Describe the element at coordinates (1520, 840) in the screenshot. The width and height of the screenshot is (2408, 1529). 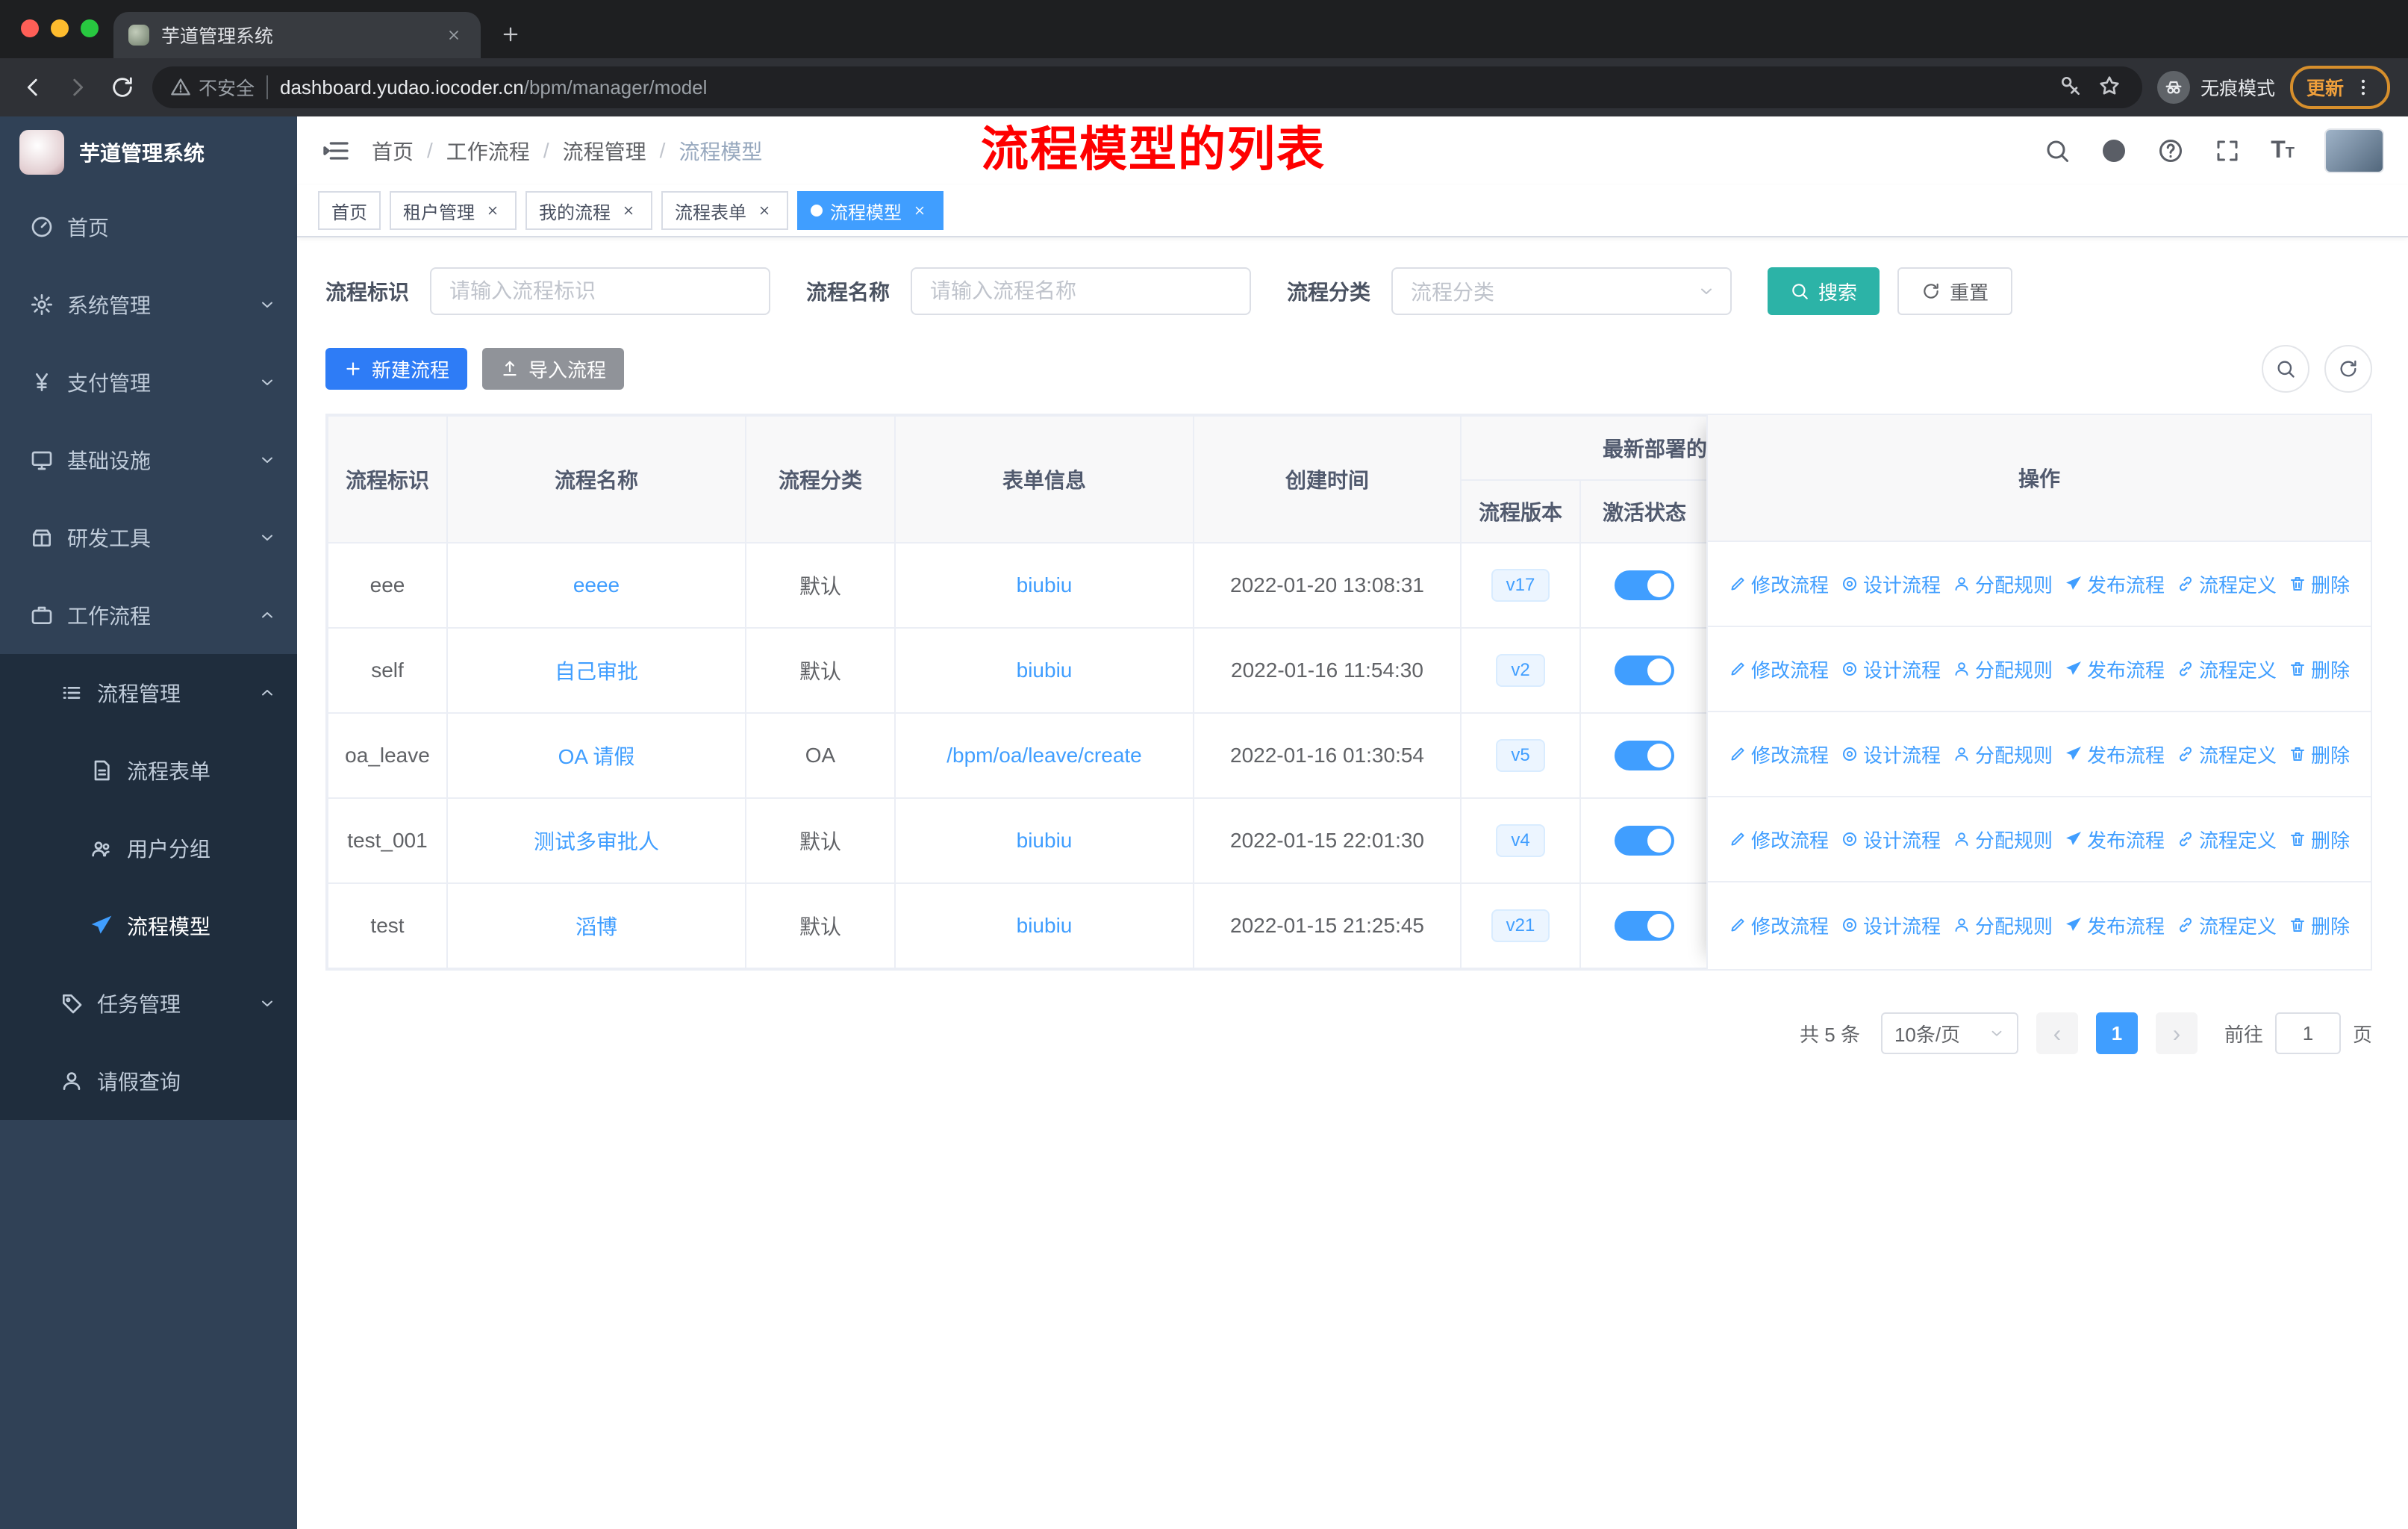
I see `version-badge: v4` at that location.